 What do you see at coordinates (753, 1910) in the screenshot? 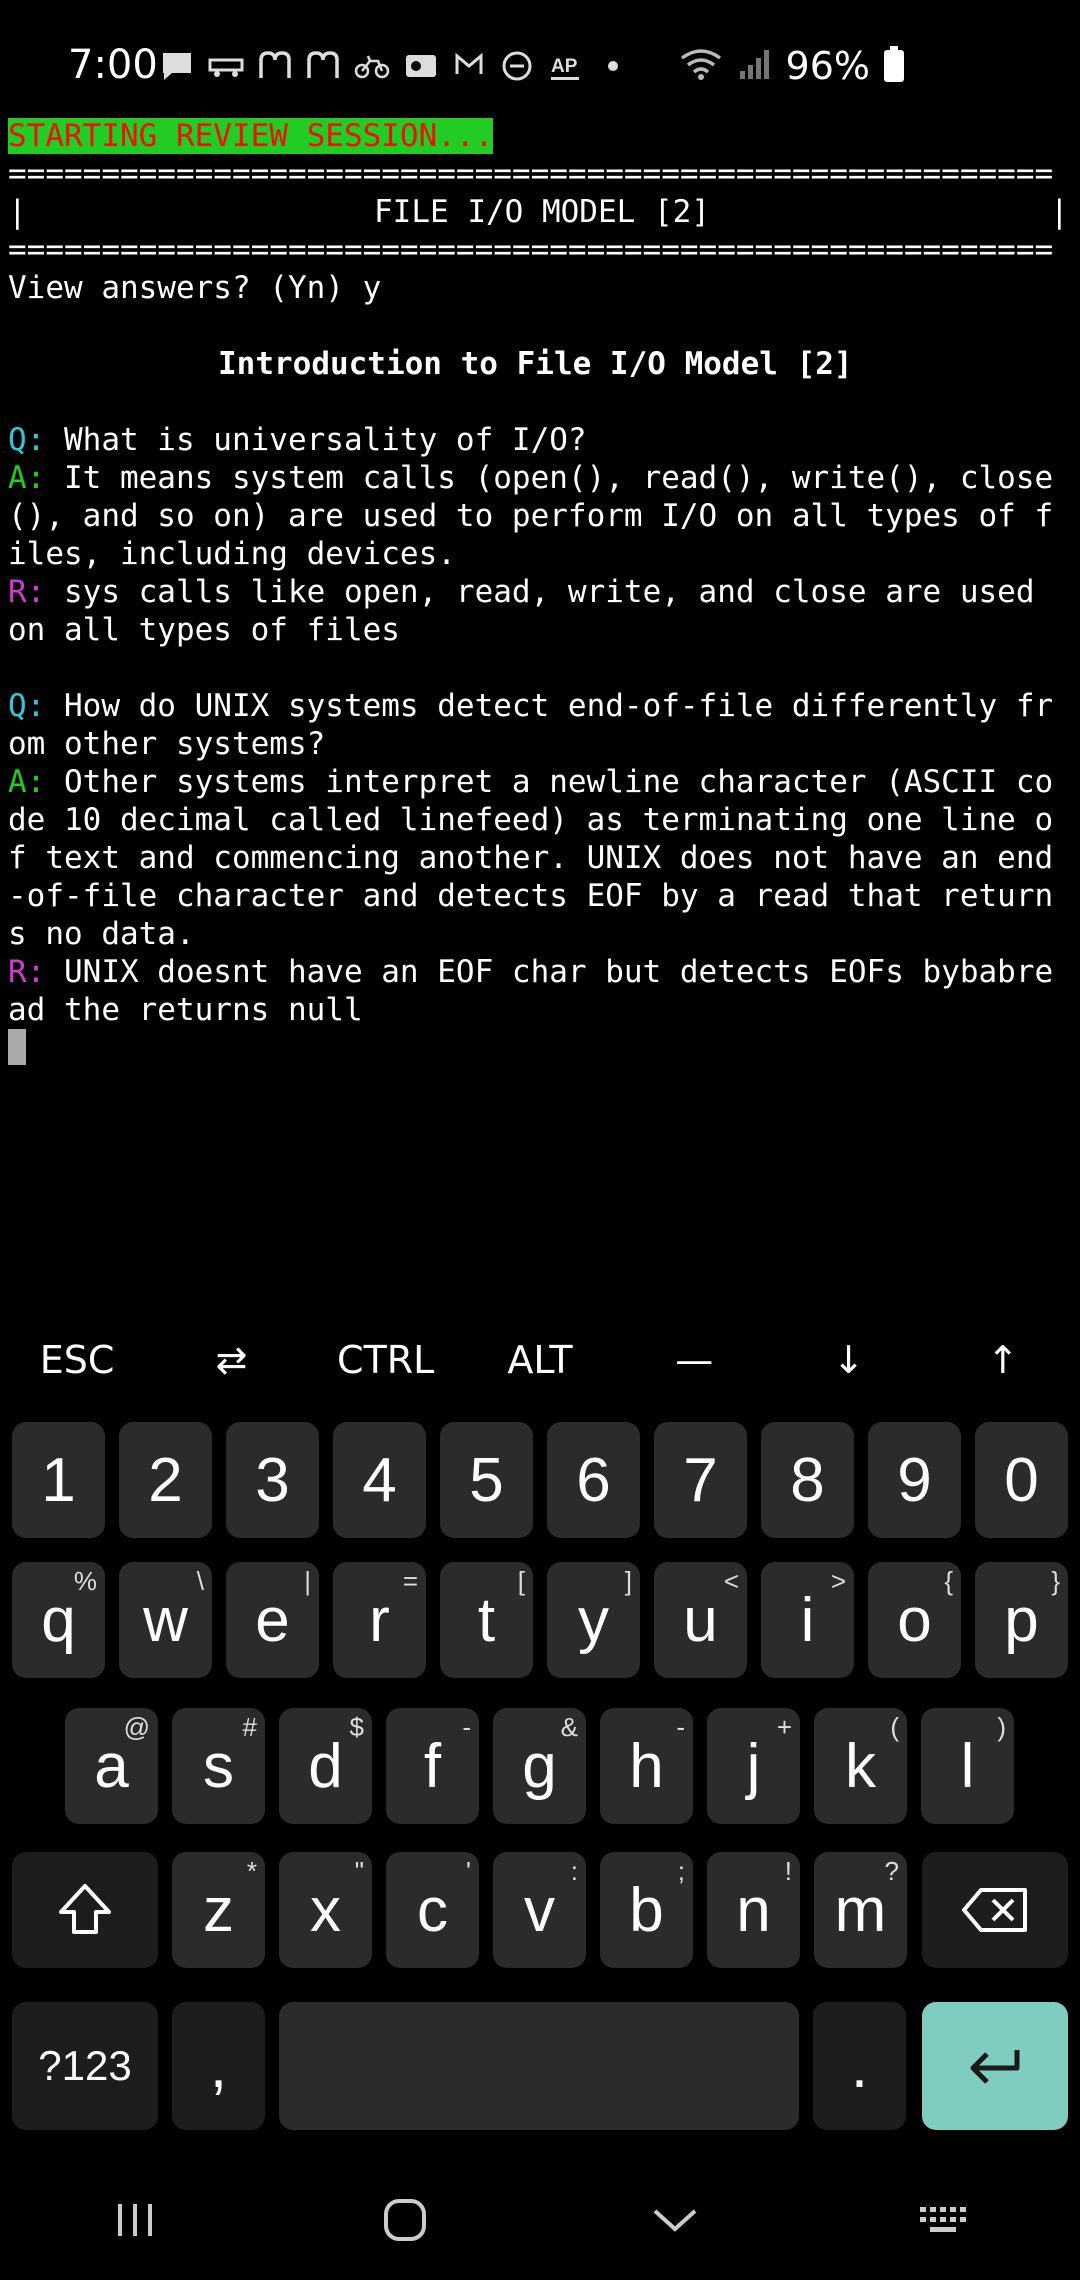
I see `key-n: n!` at bounding box center [753, 1910].